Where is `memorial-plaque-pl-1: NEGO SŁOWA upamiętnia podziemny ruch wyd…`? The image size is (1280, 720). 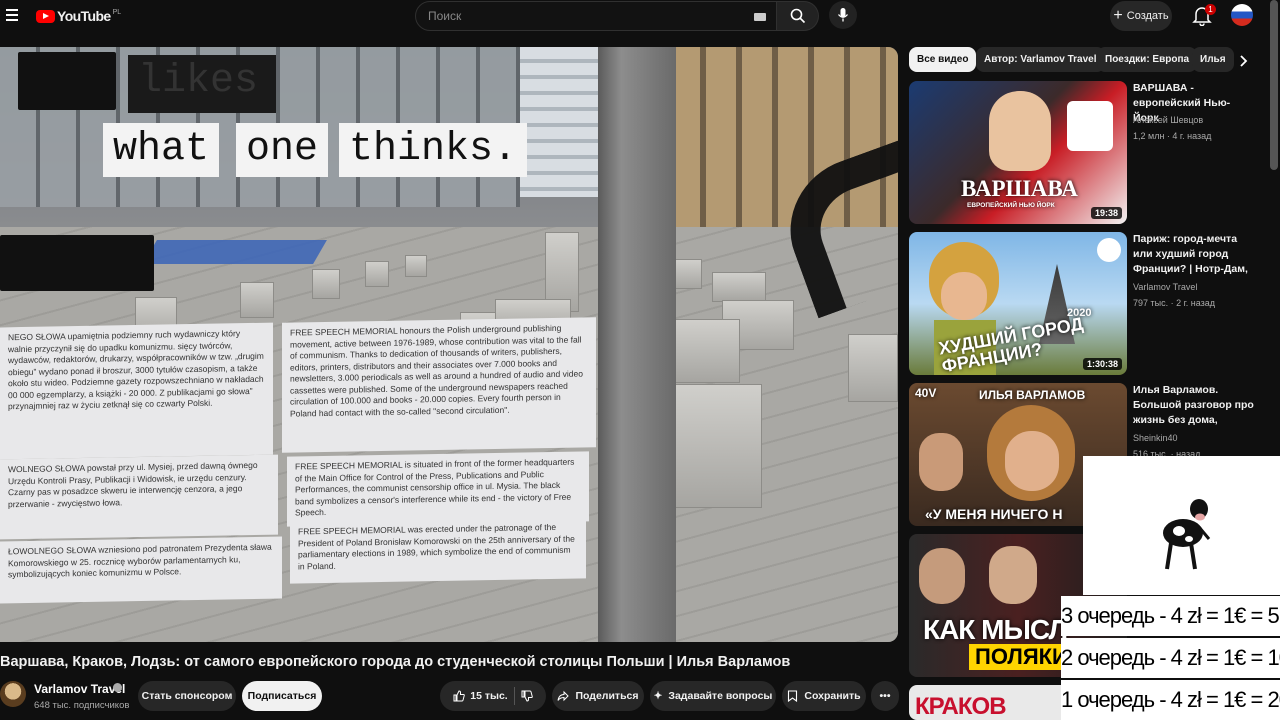 memorial-plaque-pl-1: NEGO SŁOWA upamiętnia podziemny ruch wyd… is located at coordinates (136, 391).